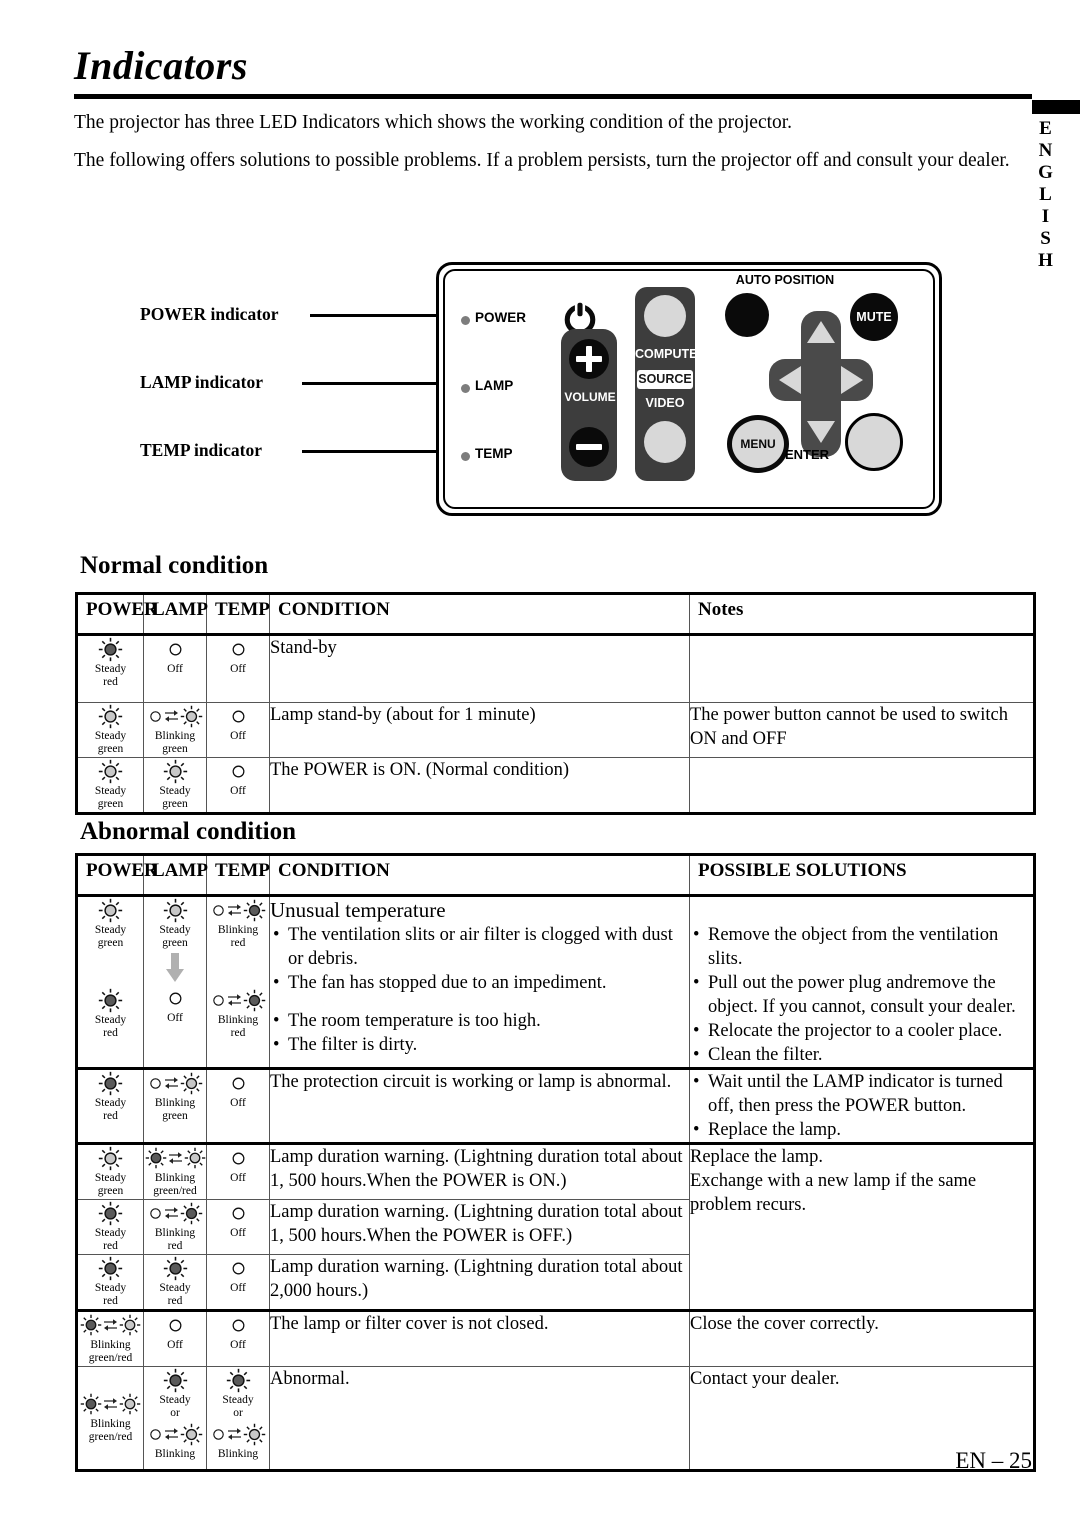 Image resolution: width=1080 pixels, height=1528 pixels. Describe the element at coordinates (665, 442) in the screenshot. I see `video-button` at that location.